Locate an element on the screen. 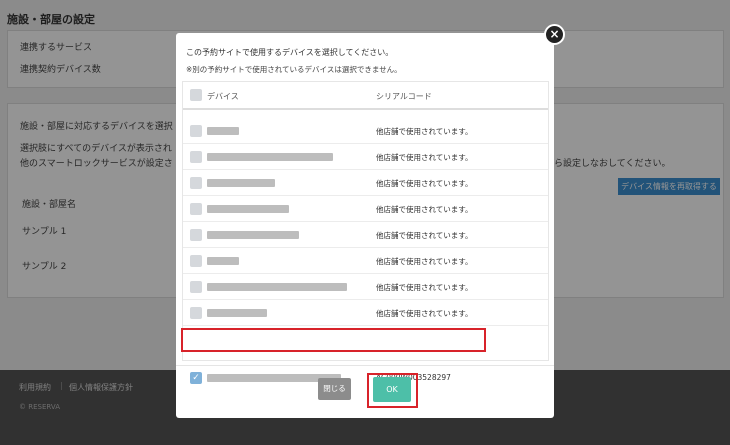  modal-message-2: ※別の予約サイトで使用されているデバイスは選択できません。 is located at coordinates (294, 69).